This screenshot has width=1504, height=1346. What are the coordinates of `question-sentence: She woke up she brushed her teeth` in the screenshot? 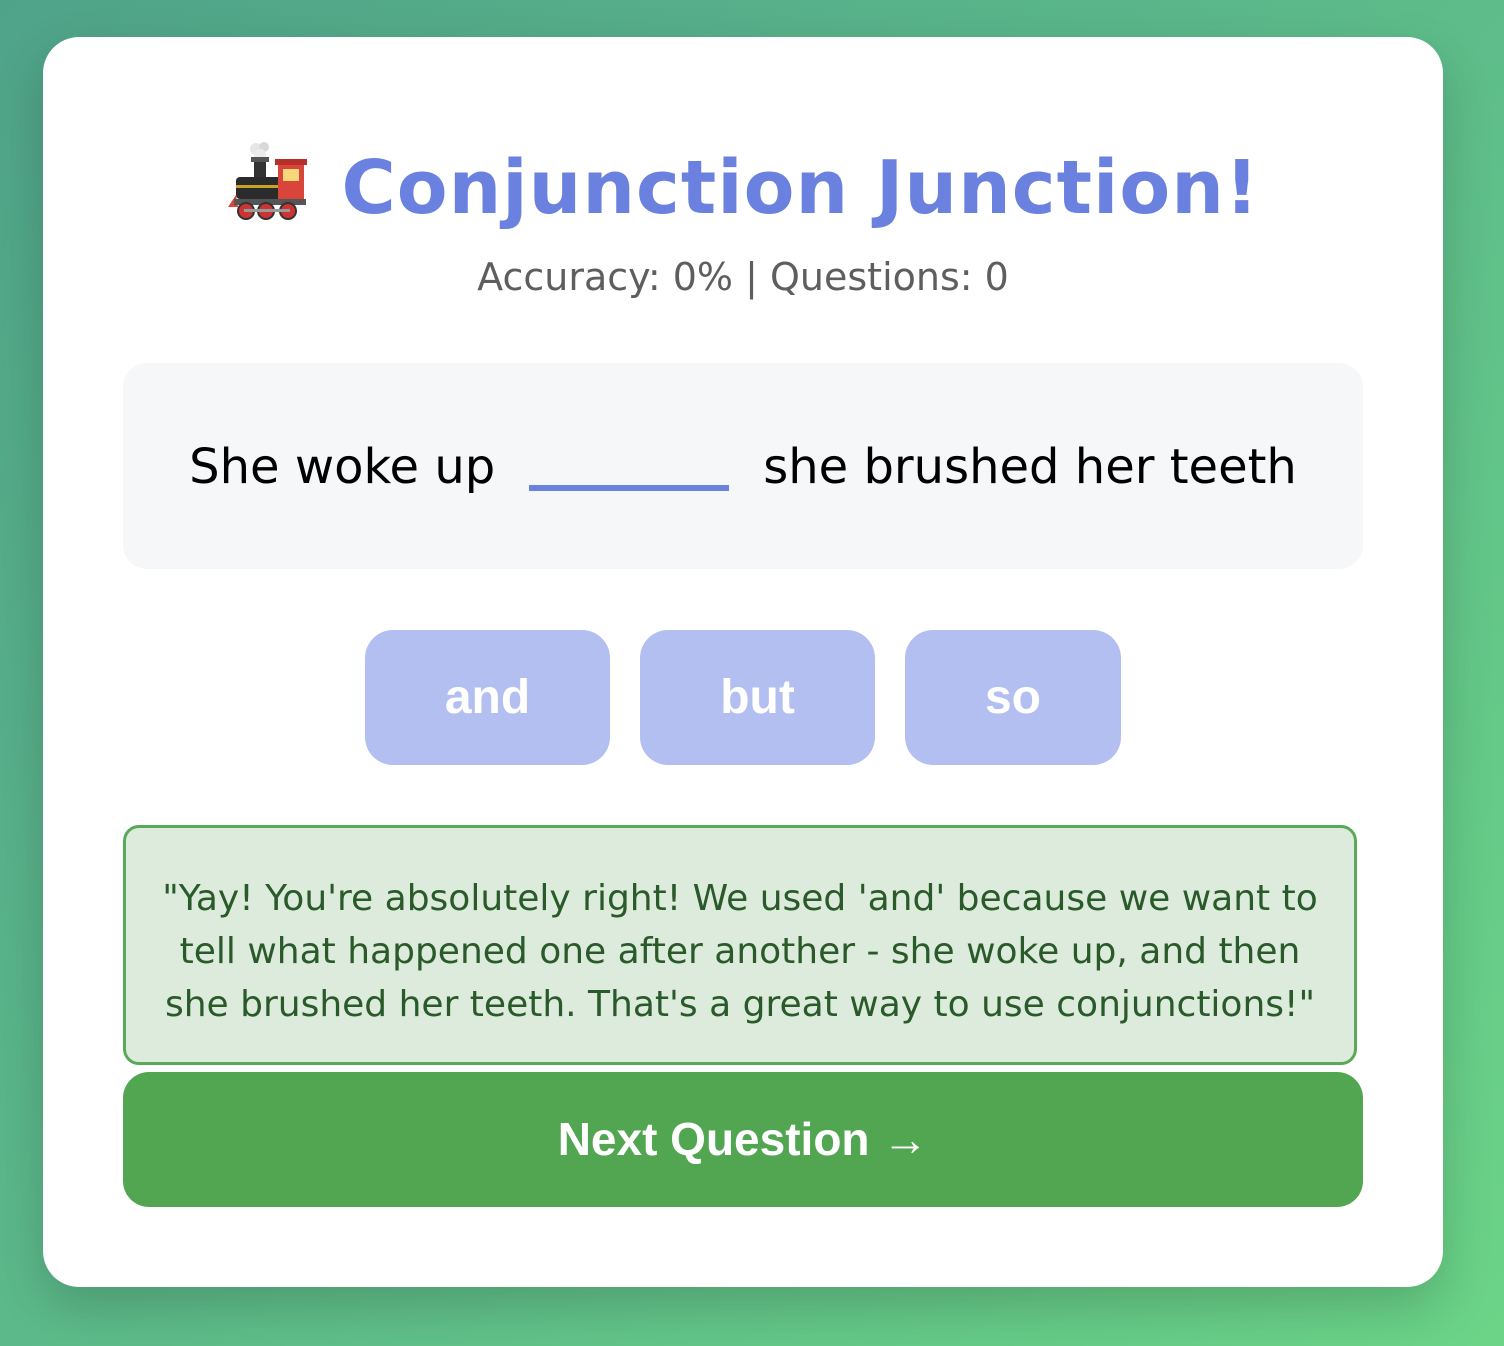 It's located at (743, 467).